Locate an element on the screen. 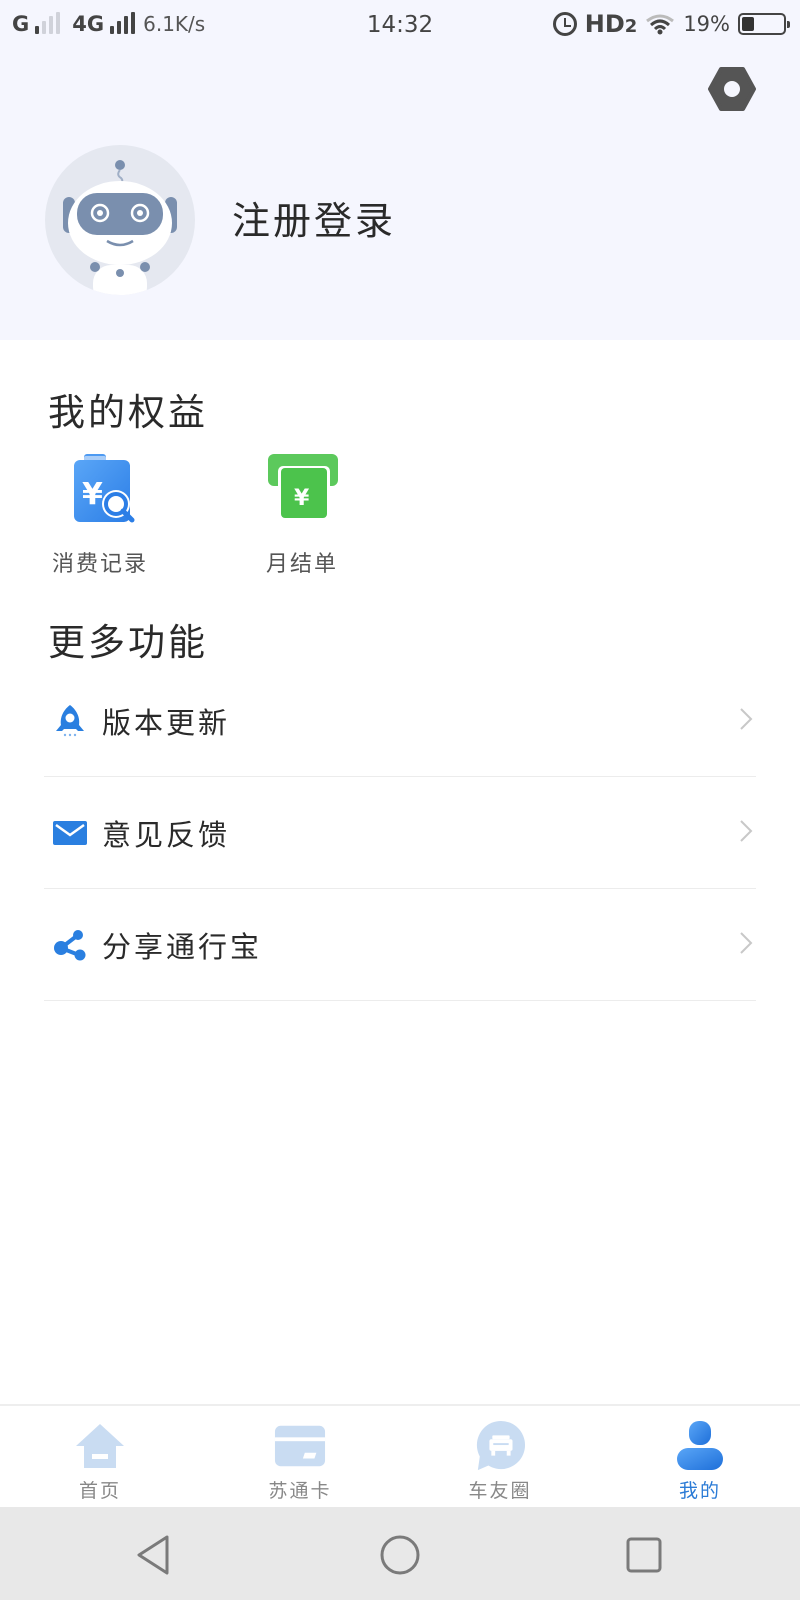  card-icon is located at coordinates (300, 1446).